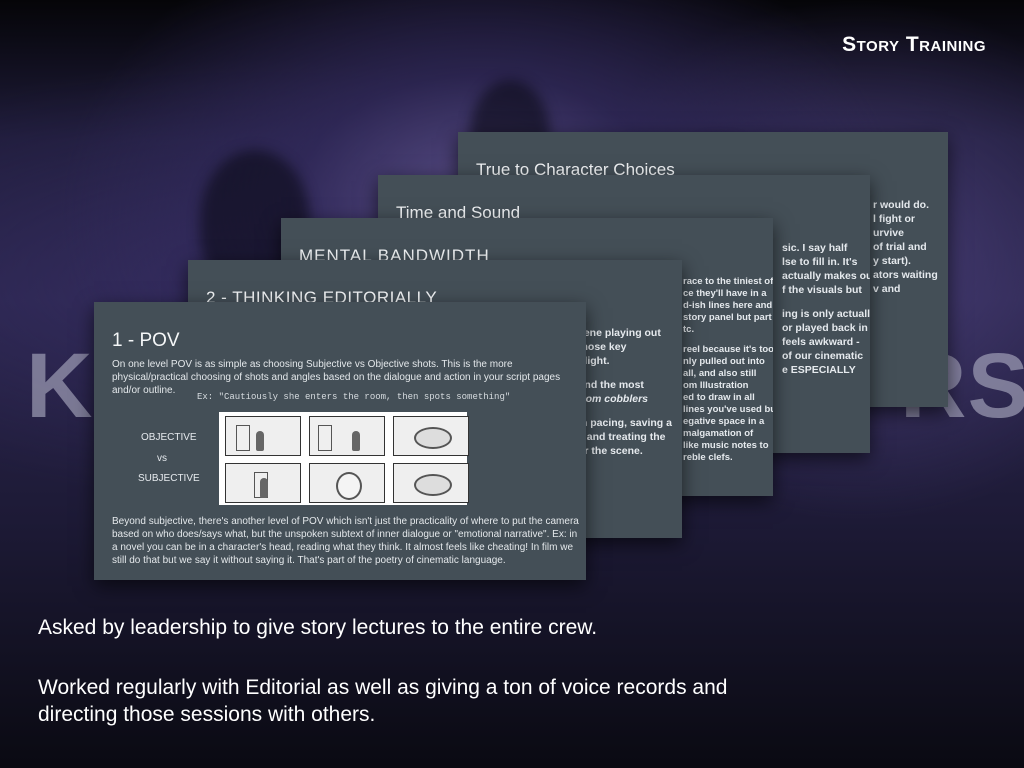 This screenshot has width=1024, height=768. What do you see at coordinates (207, 714) in the screenshot?
I see `caption-line-3: directing those sessions with others.` at bounding box center [207, 714].